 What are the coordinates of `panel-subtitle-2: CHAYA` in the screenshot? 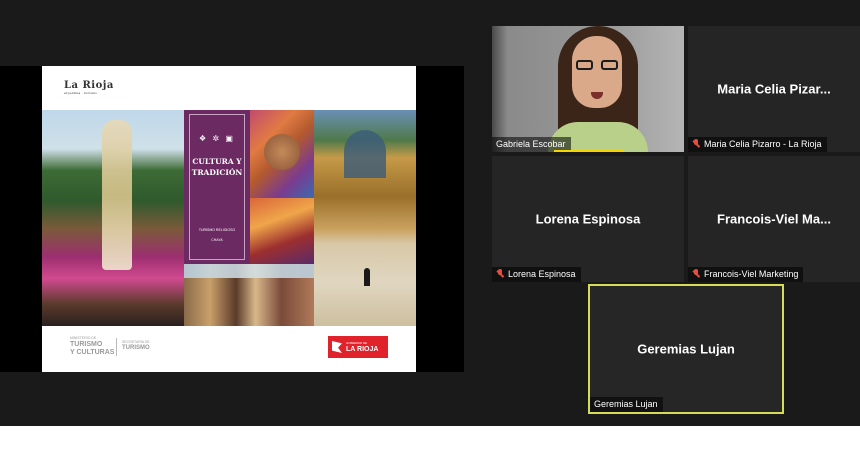 It's located at (217, 240).